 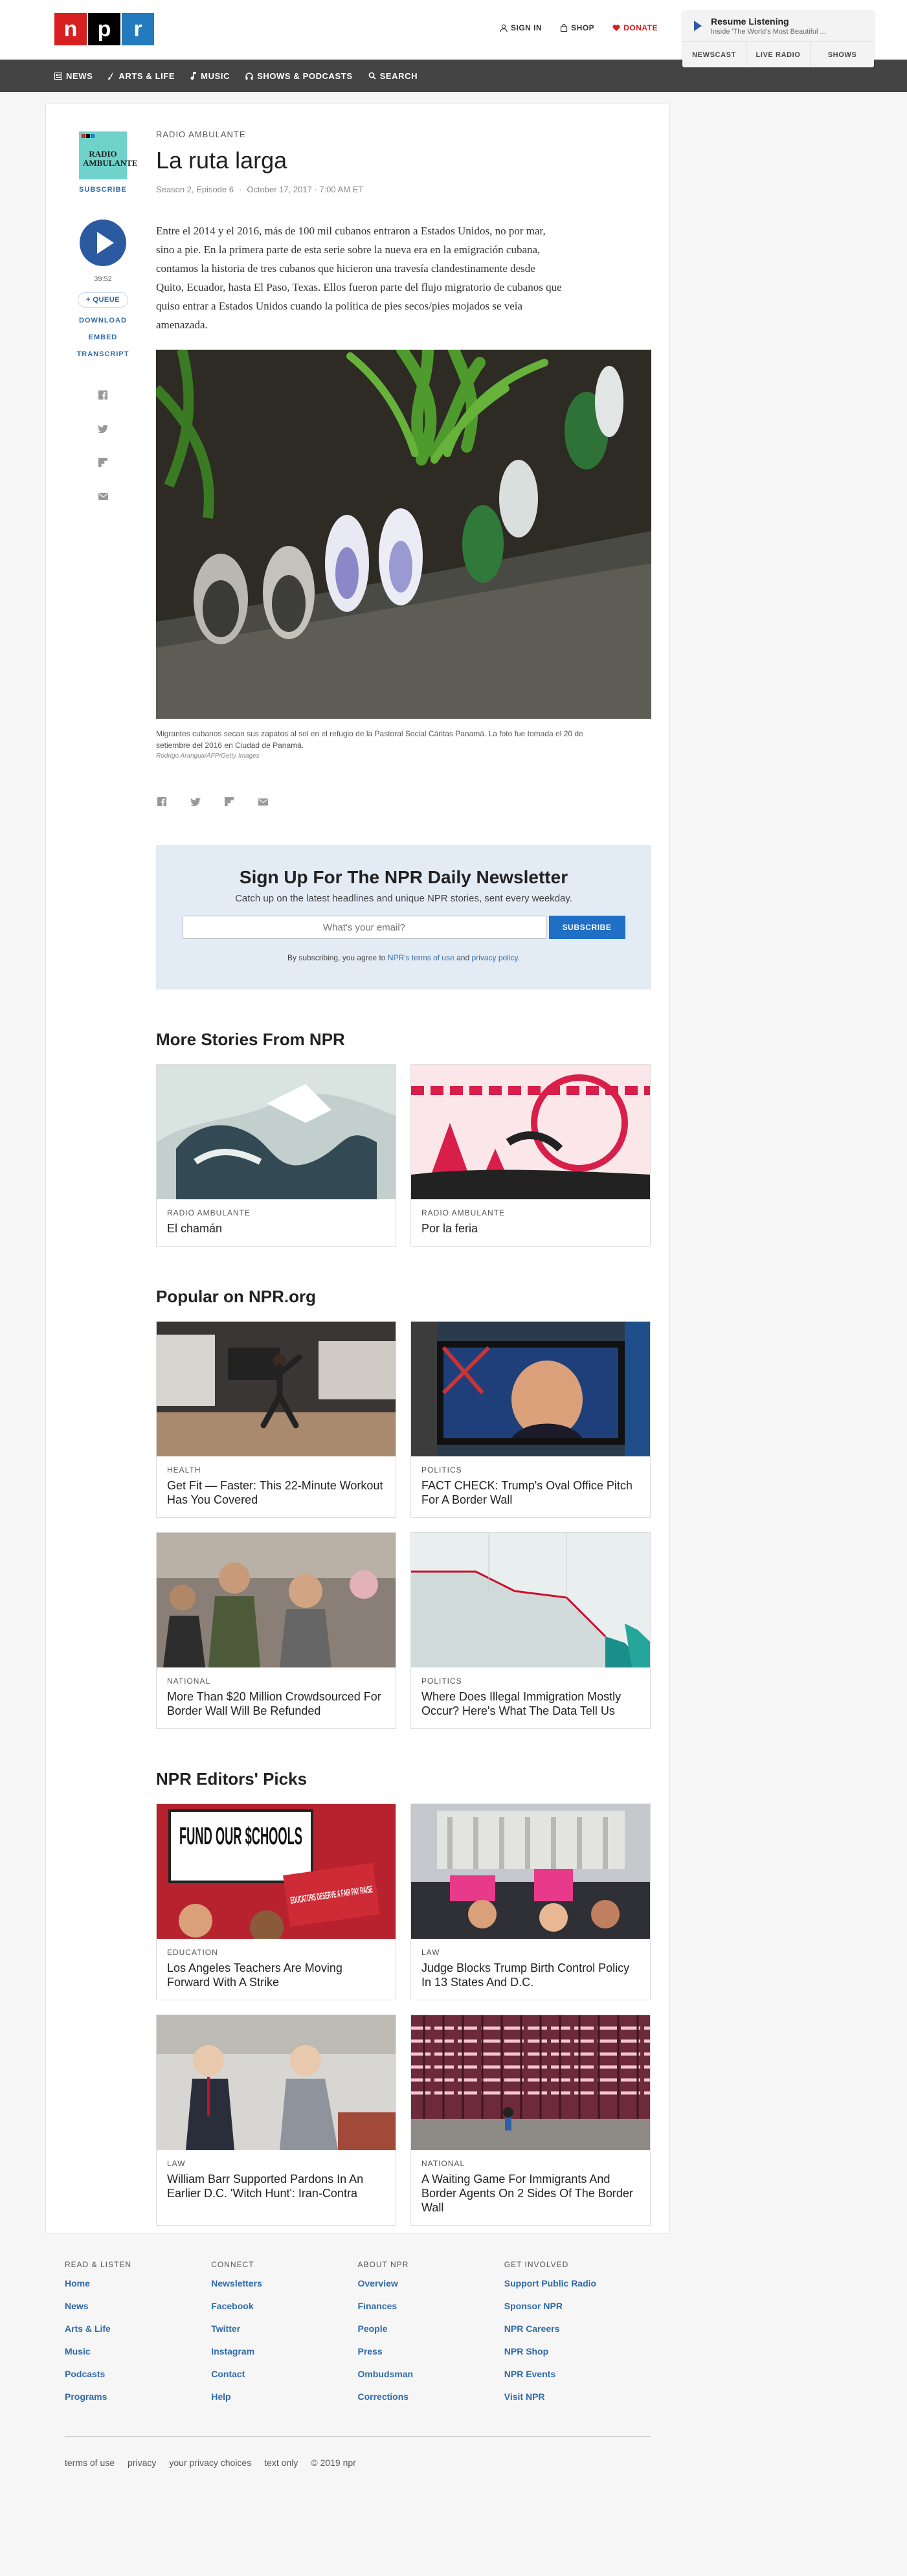 What do you see at coordinates (284, 2328) in the screenshot?
I see `footer-link: Twitter` at bounding box center [284, 2328].